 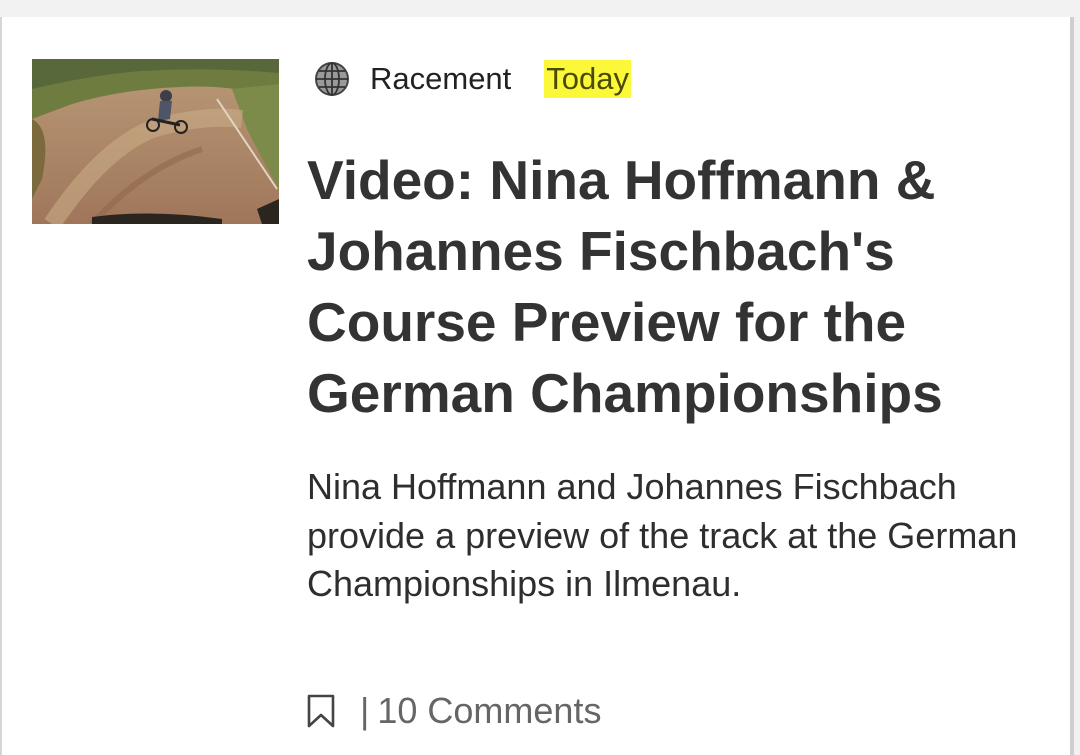 I want to click on article-footer: | 10 Comments, so click(x=453, y=711).